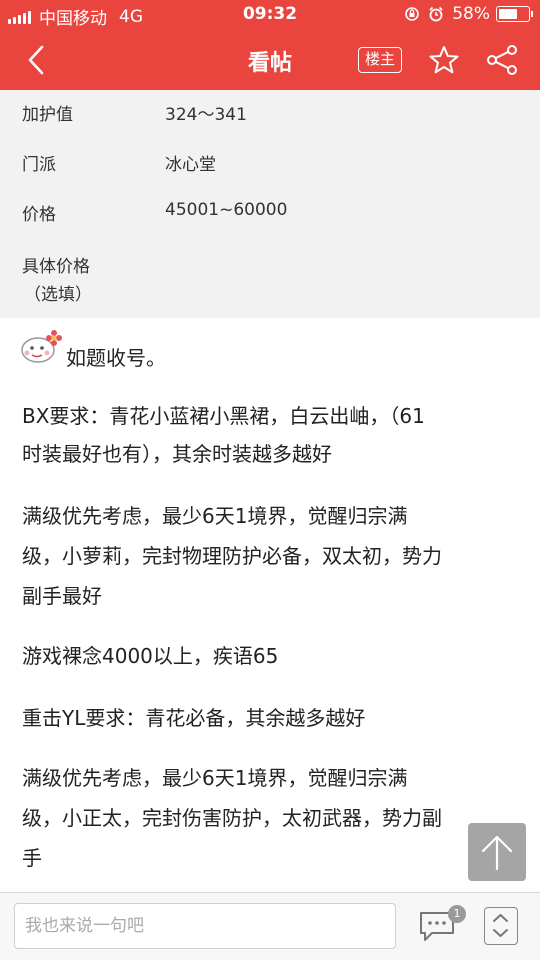  I want to click on info-label-extra: （选填）, so click(58, 295).